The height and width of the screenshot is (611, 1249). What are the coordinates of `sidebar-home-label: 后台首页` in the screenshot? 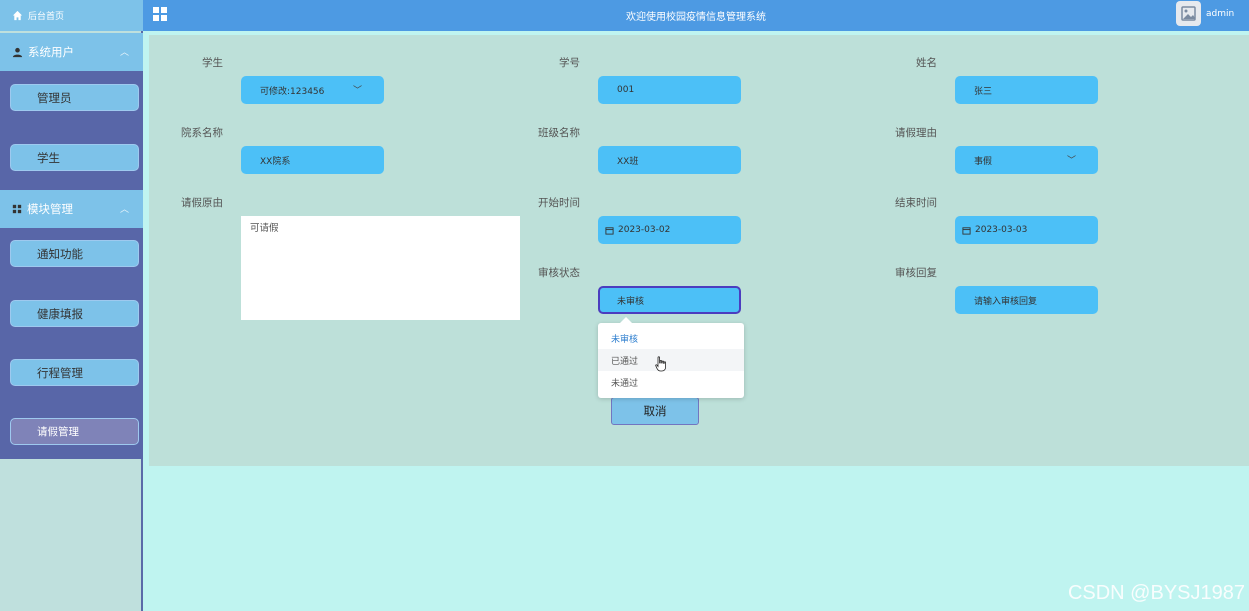 It's located at (46, 17).